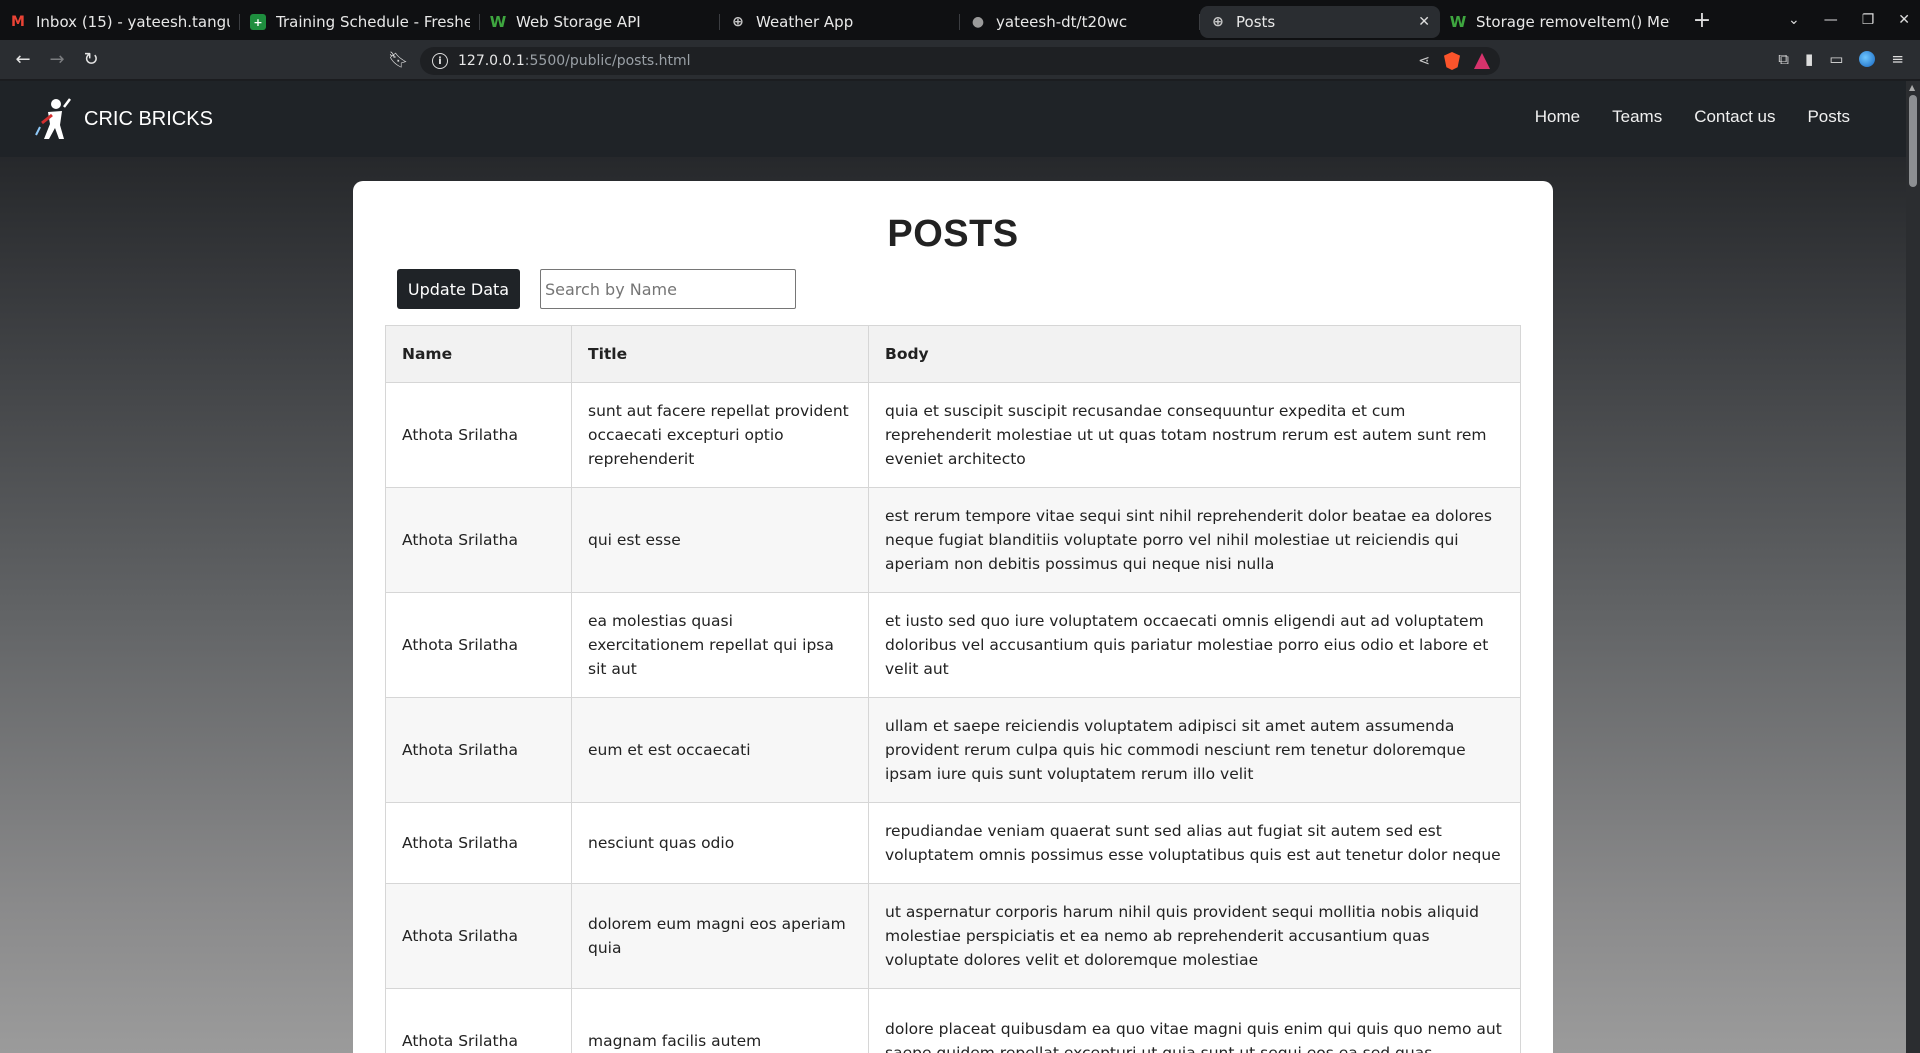 This screenshot has height=1053, width=1920. What do you see at coordinates (668, 289) in the screenshot?
I see `search-input` at bounding box center [668, 289].